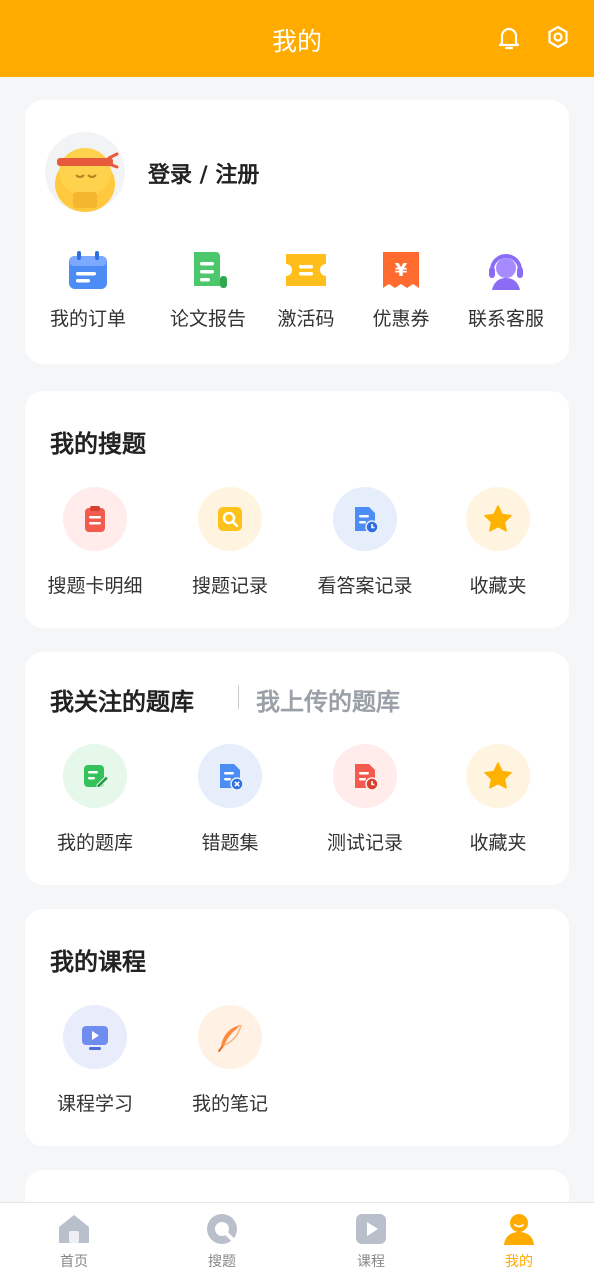 Image resolution: width=594 pixels, height=1280 pixels. Describe the element at coordinates (95, 1037) in the screenshot. I see `monitor-play-icon` at that location.